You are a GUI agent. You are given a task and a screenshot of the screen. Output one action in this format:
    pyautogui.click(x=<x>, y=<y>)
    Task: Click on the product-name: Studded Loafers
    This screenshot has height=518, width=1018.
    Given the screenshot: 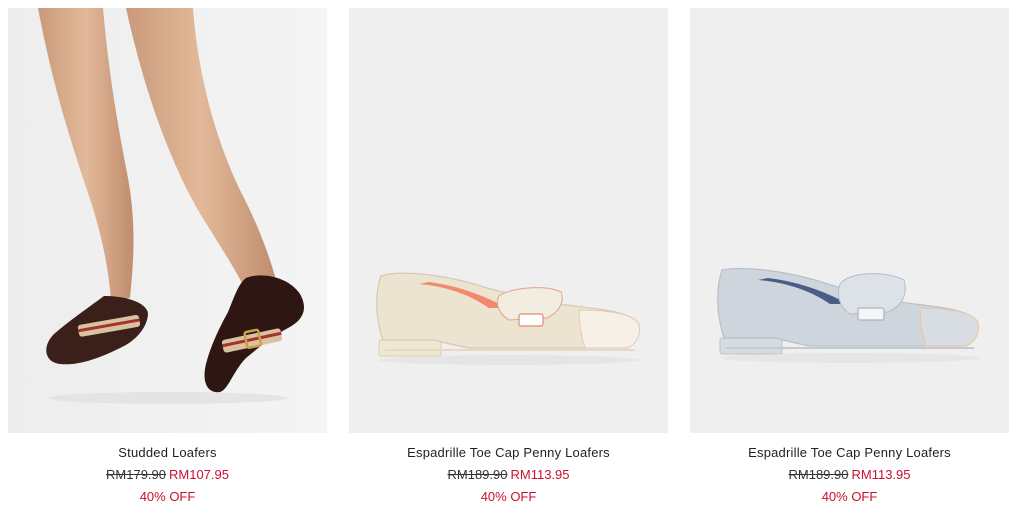 What is the action you would take?
    pyautogui.click(x=167, y=453)
    